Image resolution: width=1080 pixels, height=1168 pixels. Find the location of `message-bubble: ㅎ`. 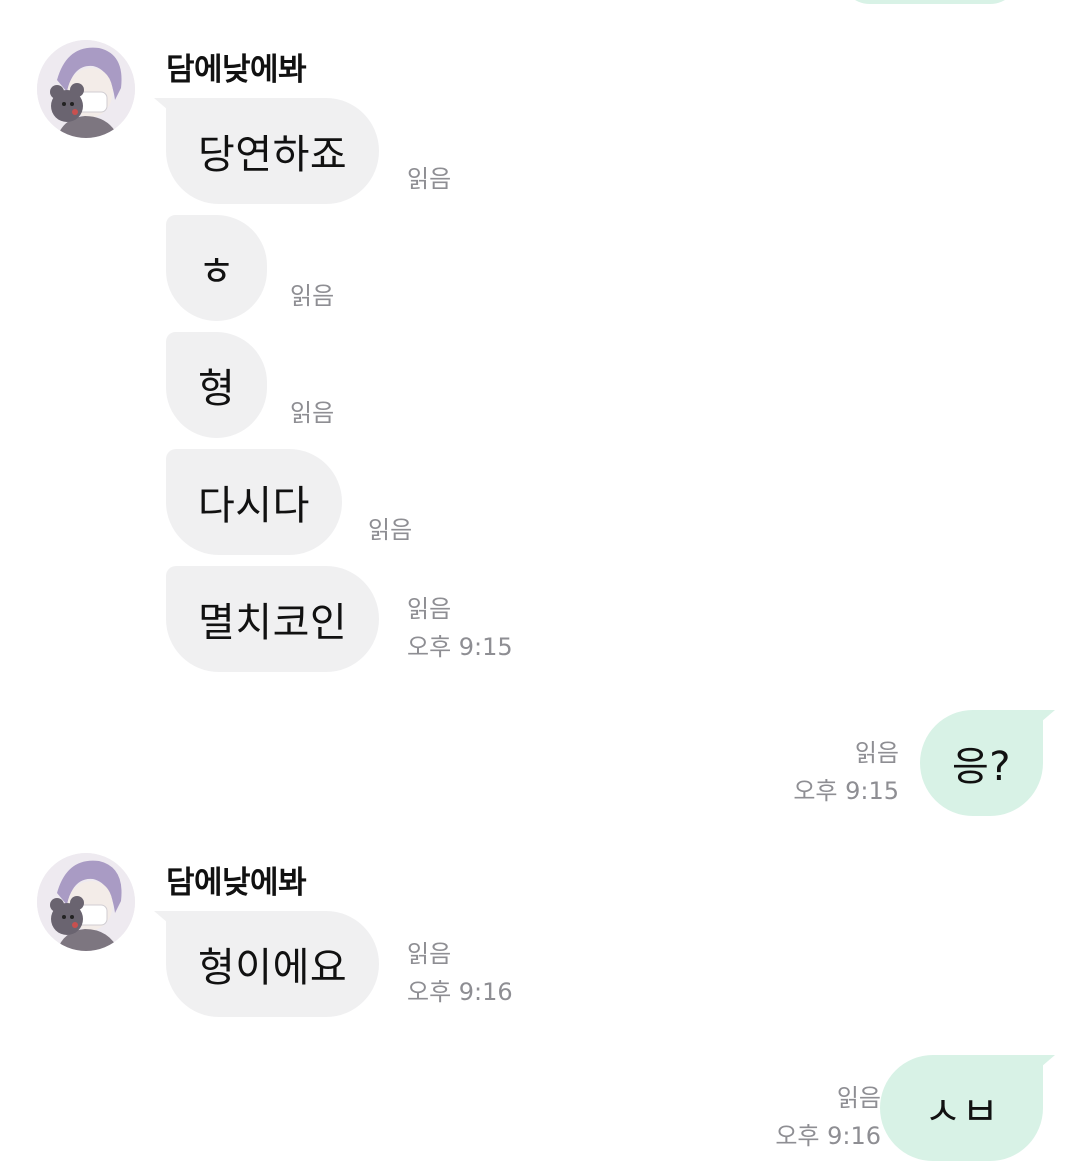

message-bubble: ㅎ is located at coordinates (217, 268).